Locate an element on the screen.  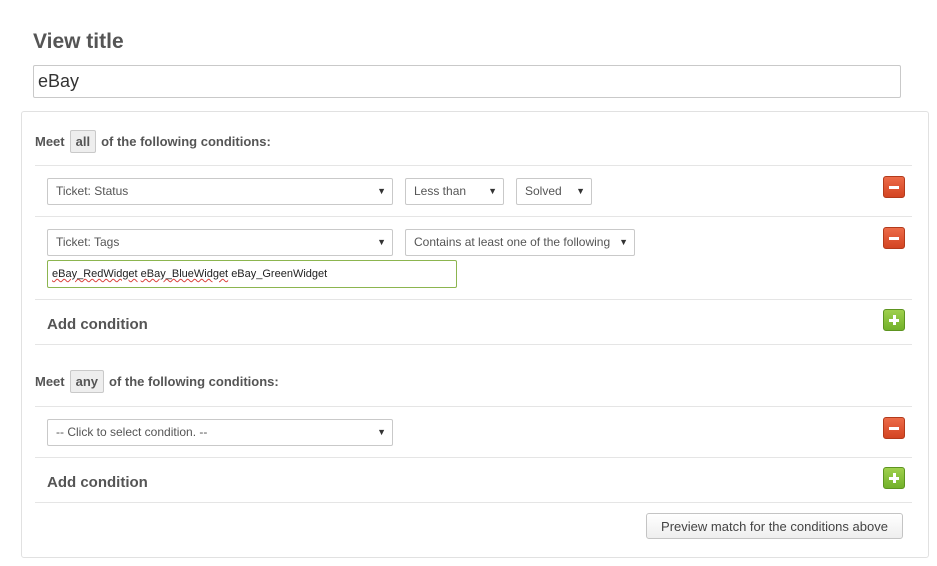
select-value: Ticket: Status is located at coordinates (92, 191).